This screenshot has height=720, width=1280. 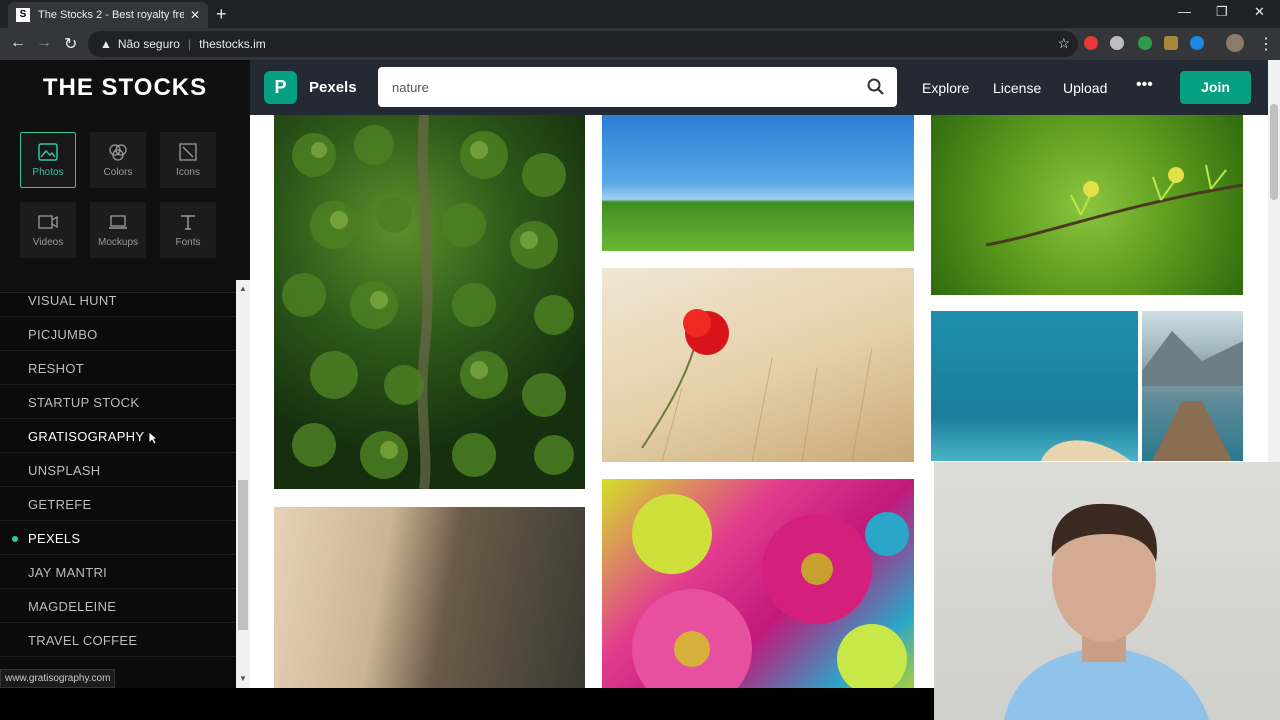 I want to click on photo-mountain-pier, so click(x=1192, y=386).